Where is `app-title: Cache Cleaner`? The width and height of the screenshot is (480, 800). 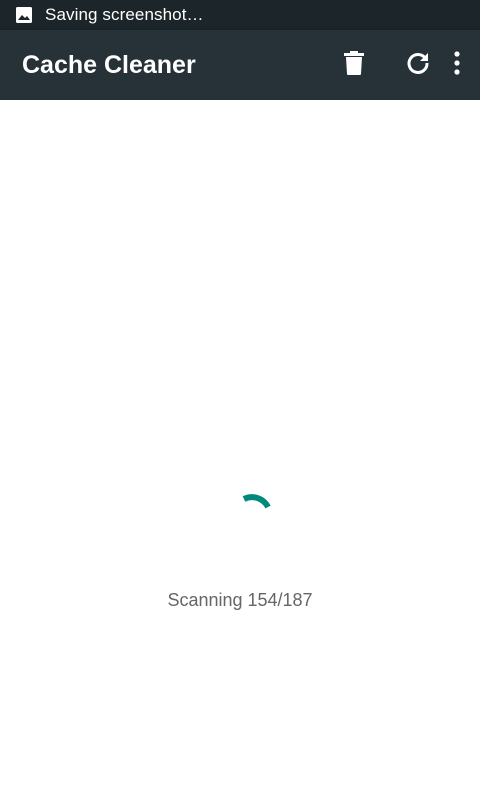
app-title: Cache Cleaner is located at coordinates (109, 64).